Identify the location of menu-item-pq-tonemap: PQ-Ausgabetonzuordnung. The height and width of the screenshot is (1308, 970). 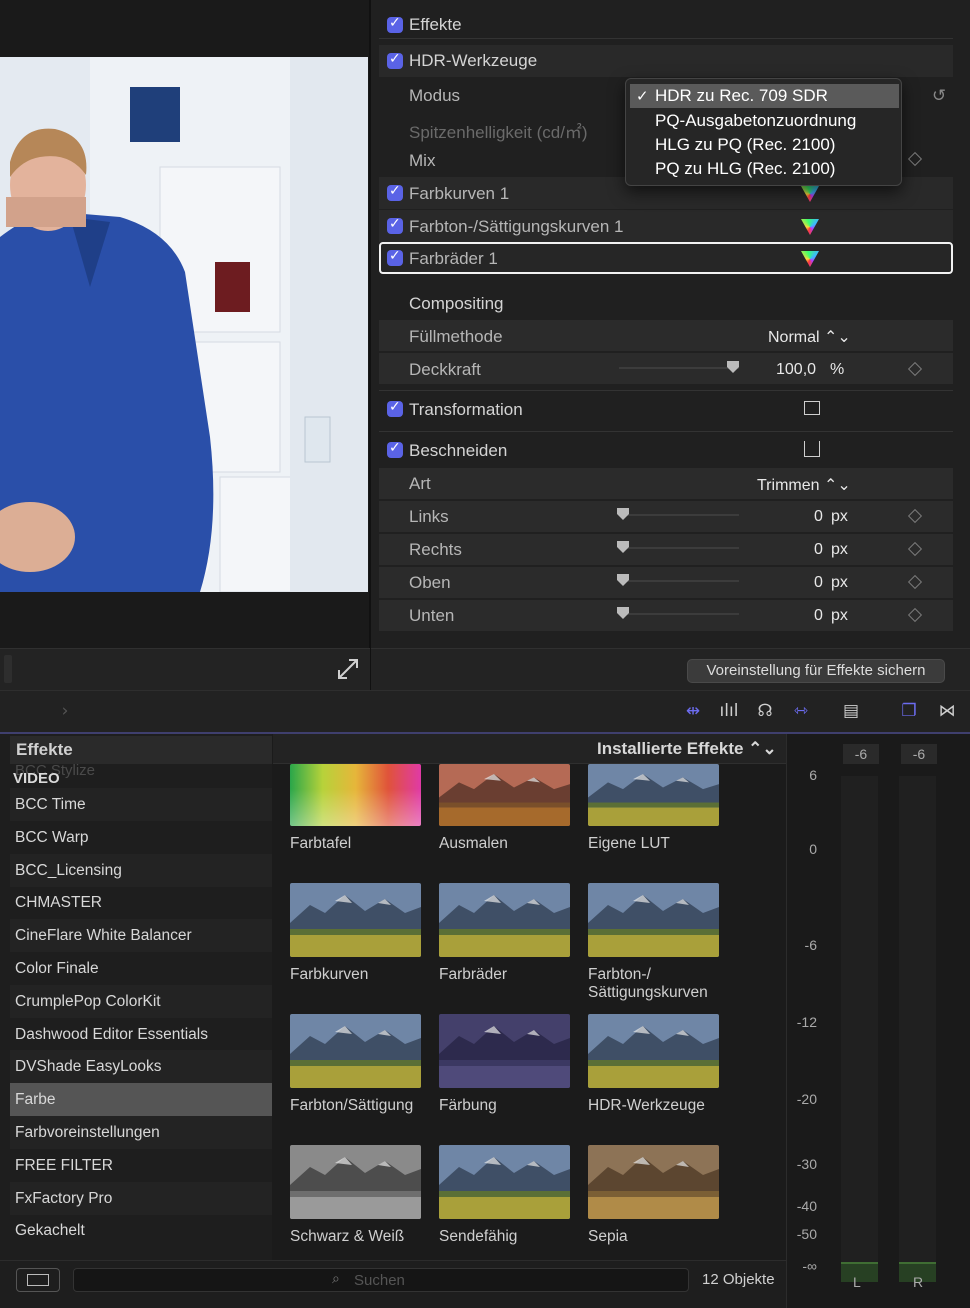
(764, 121).